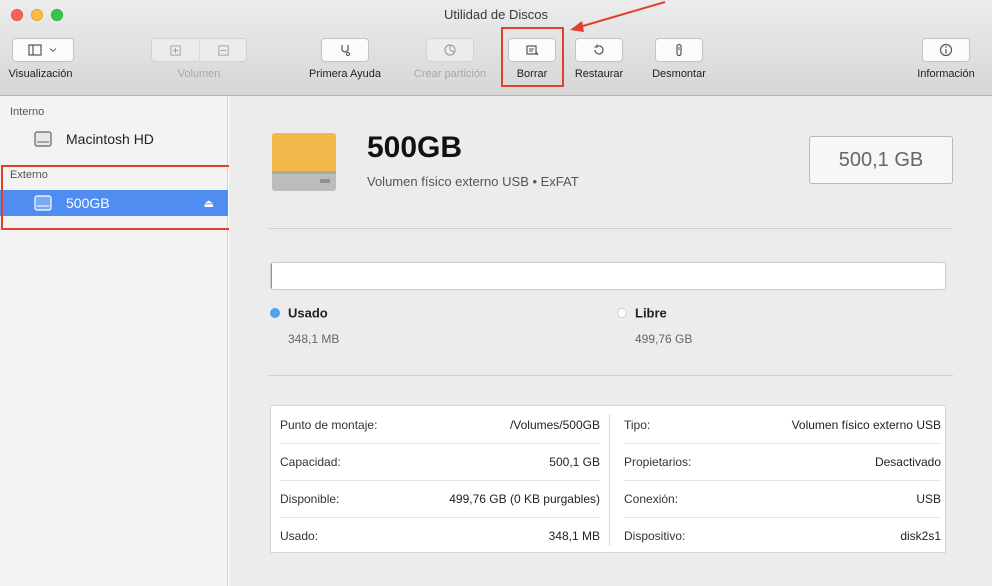 This screenshot has height=586, width=992. I want to click on view-control: Visualización, so click(41, 59).